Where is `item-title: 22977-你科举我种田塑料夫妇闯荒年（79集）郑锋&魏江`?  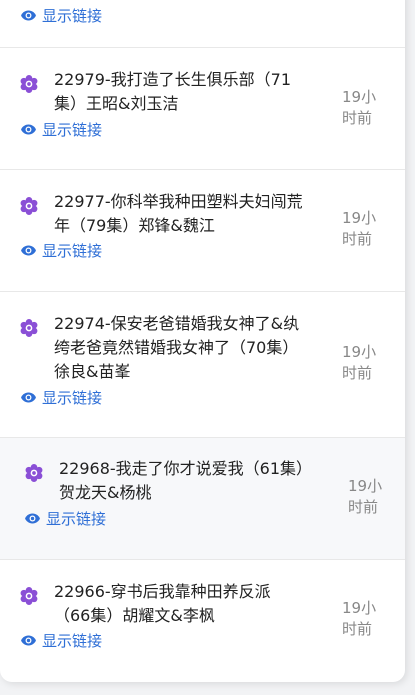 item-title: 22977-你科举我种田塑料夫妇闯荒年（79集）郑锋&魏江 is located at coordinates (179, 214).